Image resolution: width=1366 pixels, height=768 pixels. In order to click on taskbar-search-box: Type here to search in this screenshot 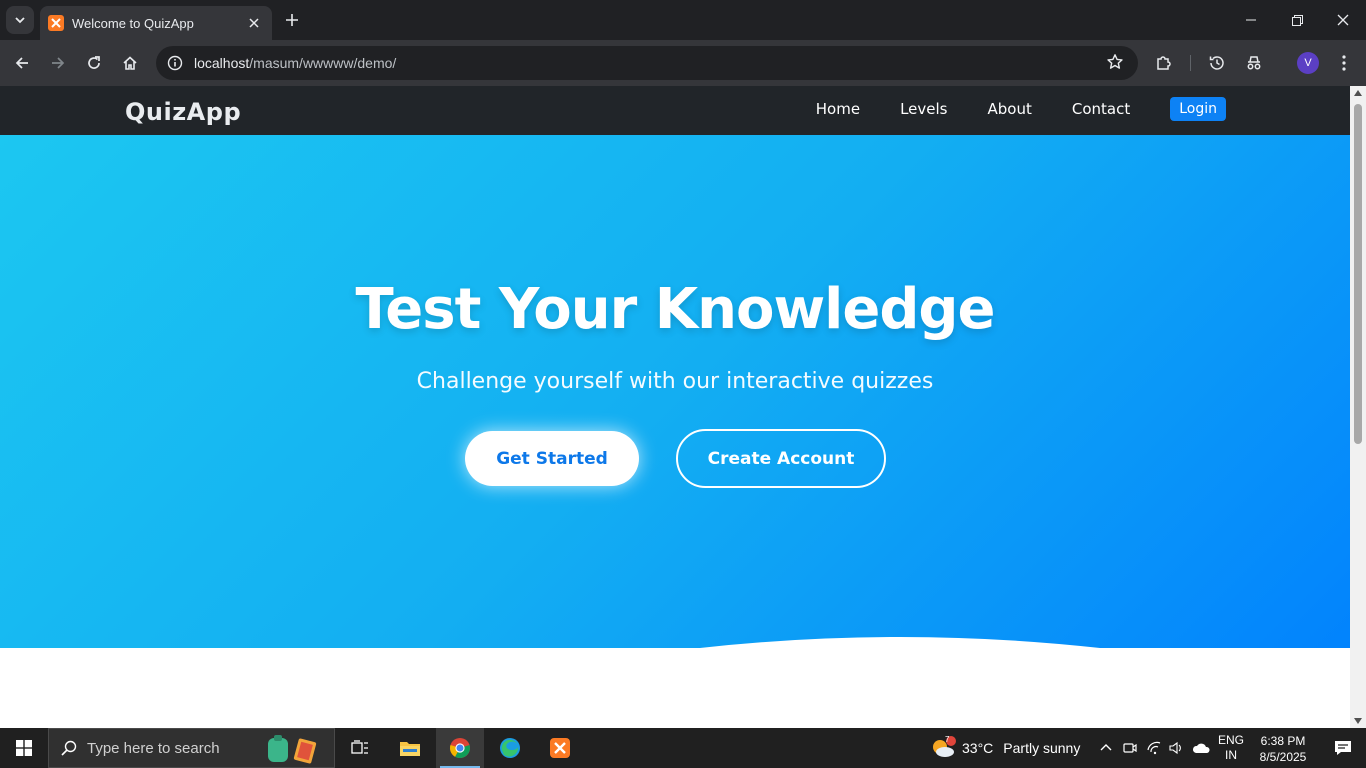, I will do `click(191, 748)`.